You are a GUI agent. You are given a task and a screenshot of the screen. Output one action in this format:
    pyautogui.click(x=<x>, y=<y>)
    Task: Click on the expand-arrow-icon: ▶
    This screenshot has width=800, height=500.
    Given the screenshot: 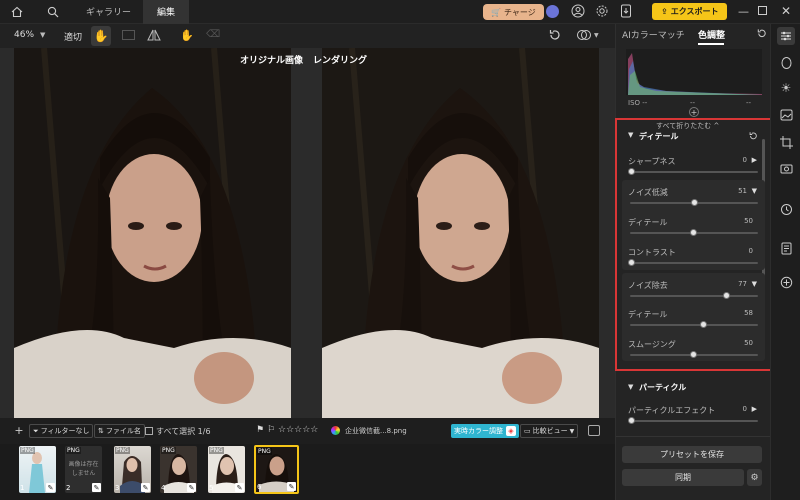 What is the action you would take?
    pyautogui.click(x=754, y=409)
    